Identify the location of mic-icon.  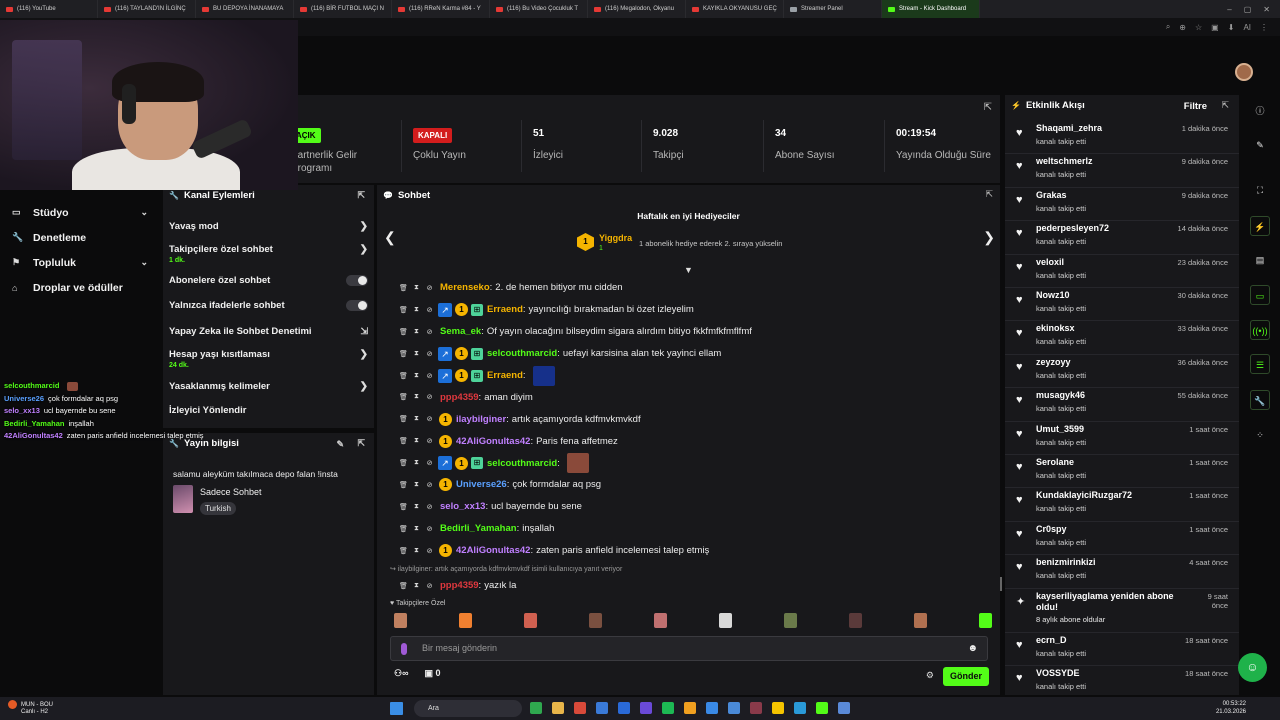
(404, 649).